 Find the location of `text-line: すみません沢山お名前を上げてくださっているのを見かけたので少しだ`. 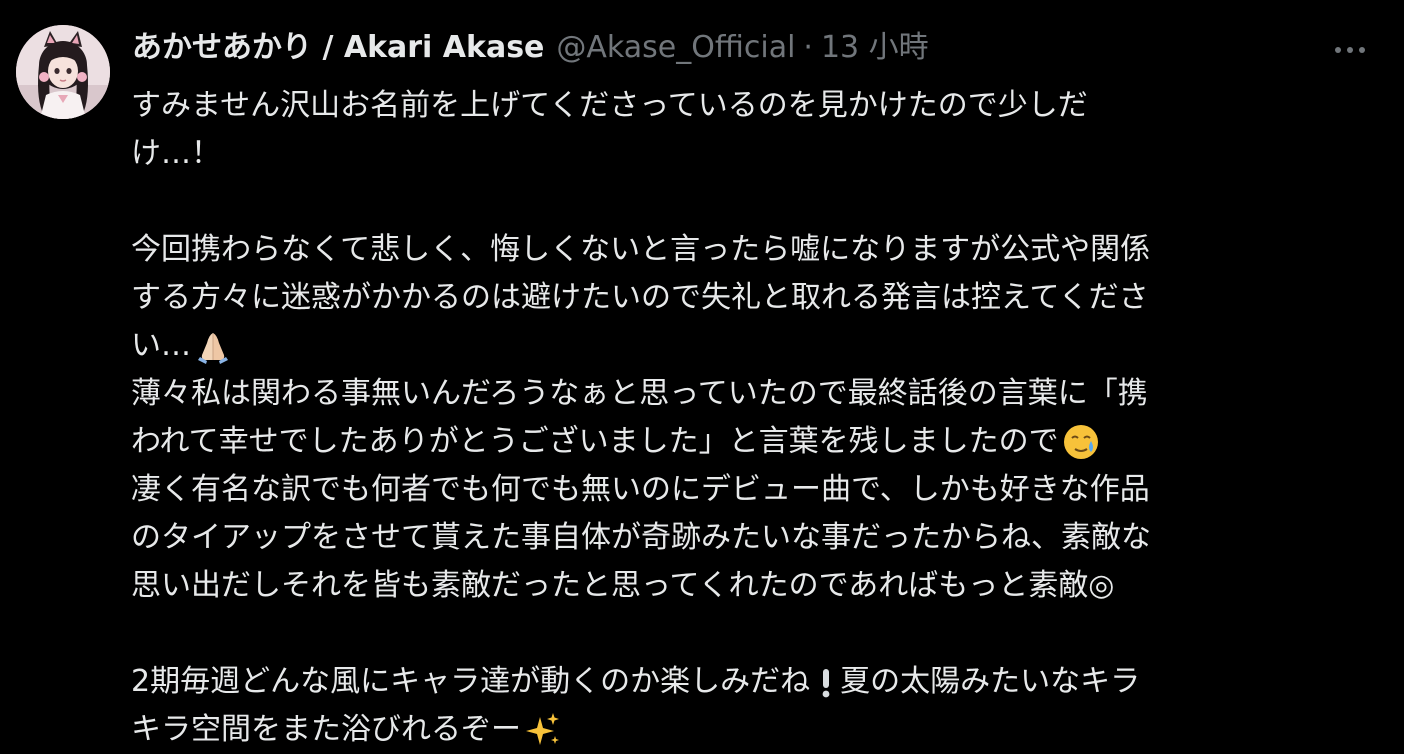

text-line: すみません沢山お名前を上げてくださっているのを見かけたので少しだ is located at coordinates (609, 105).